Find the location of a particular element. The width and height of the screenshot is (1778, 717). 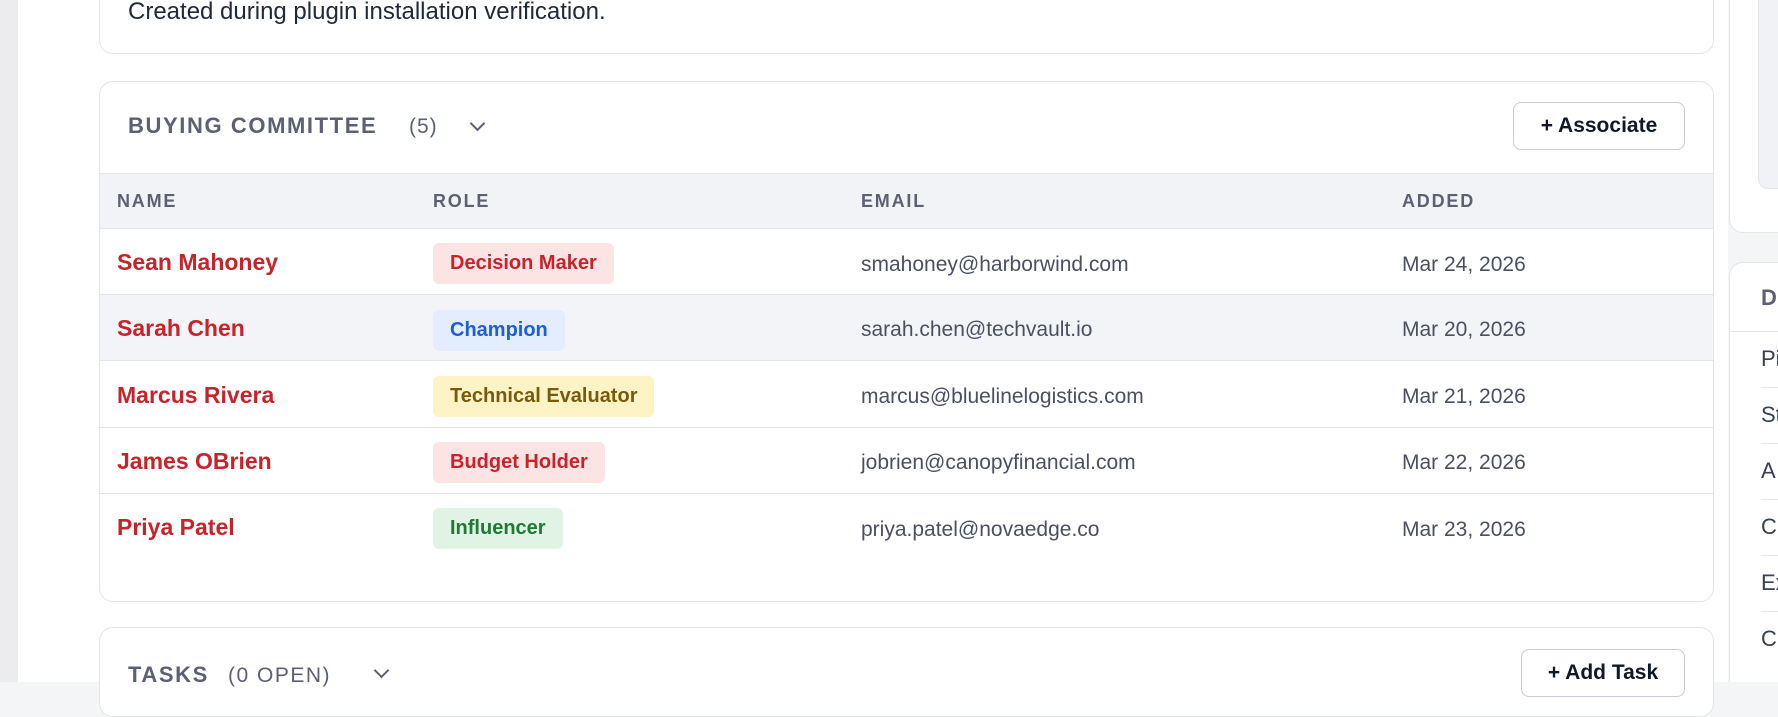

sidebar-detail-label: St is located at coordinates (1769, 414).